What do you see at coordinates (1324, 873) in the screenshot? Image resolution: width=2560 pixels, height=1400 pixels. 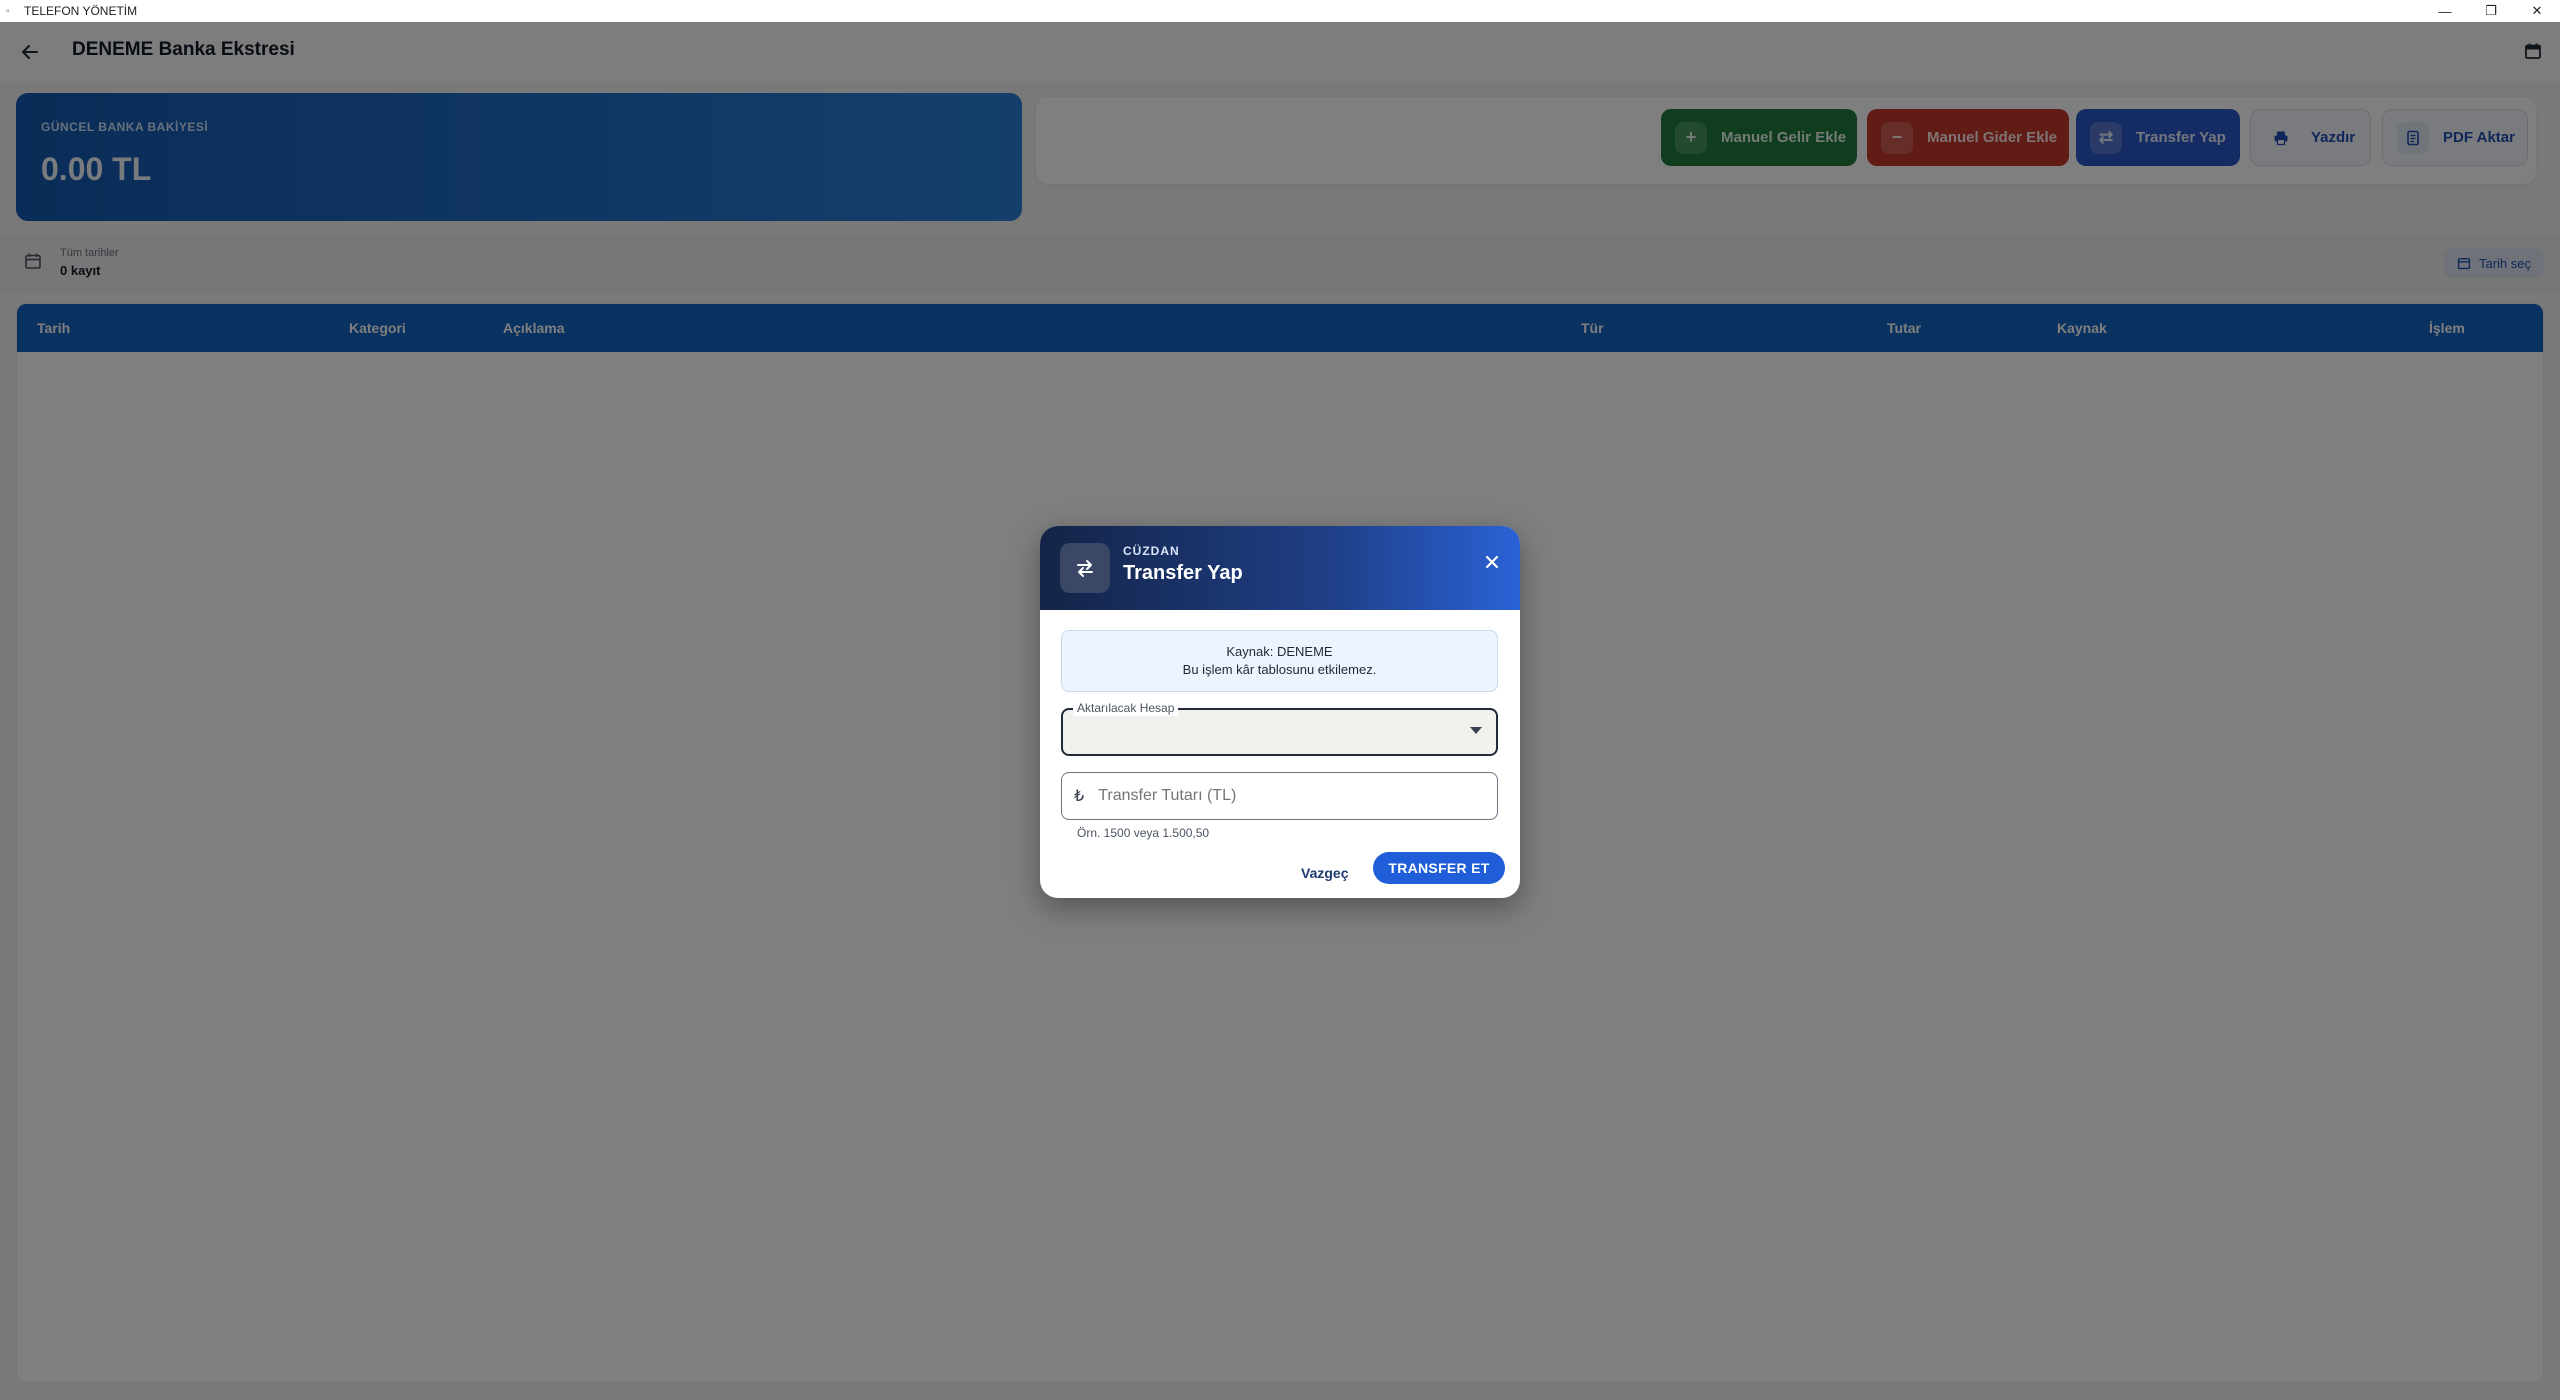 I see `cancel-button: Vazgeç` at bounding box center [1324, 873].